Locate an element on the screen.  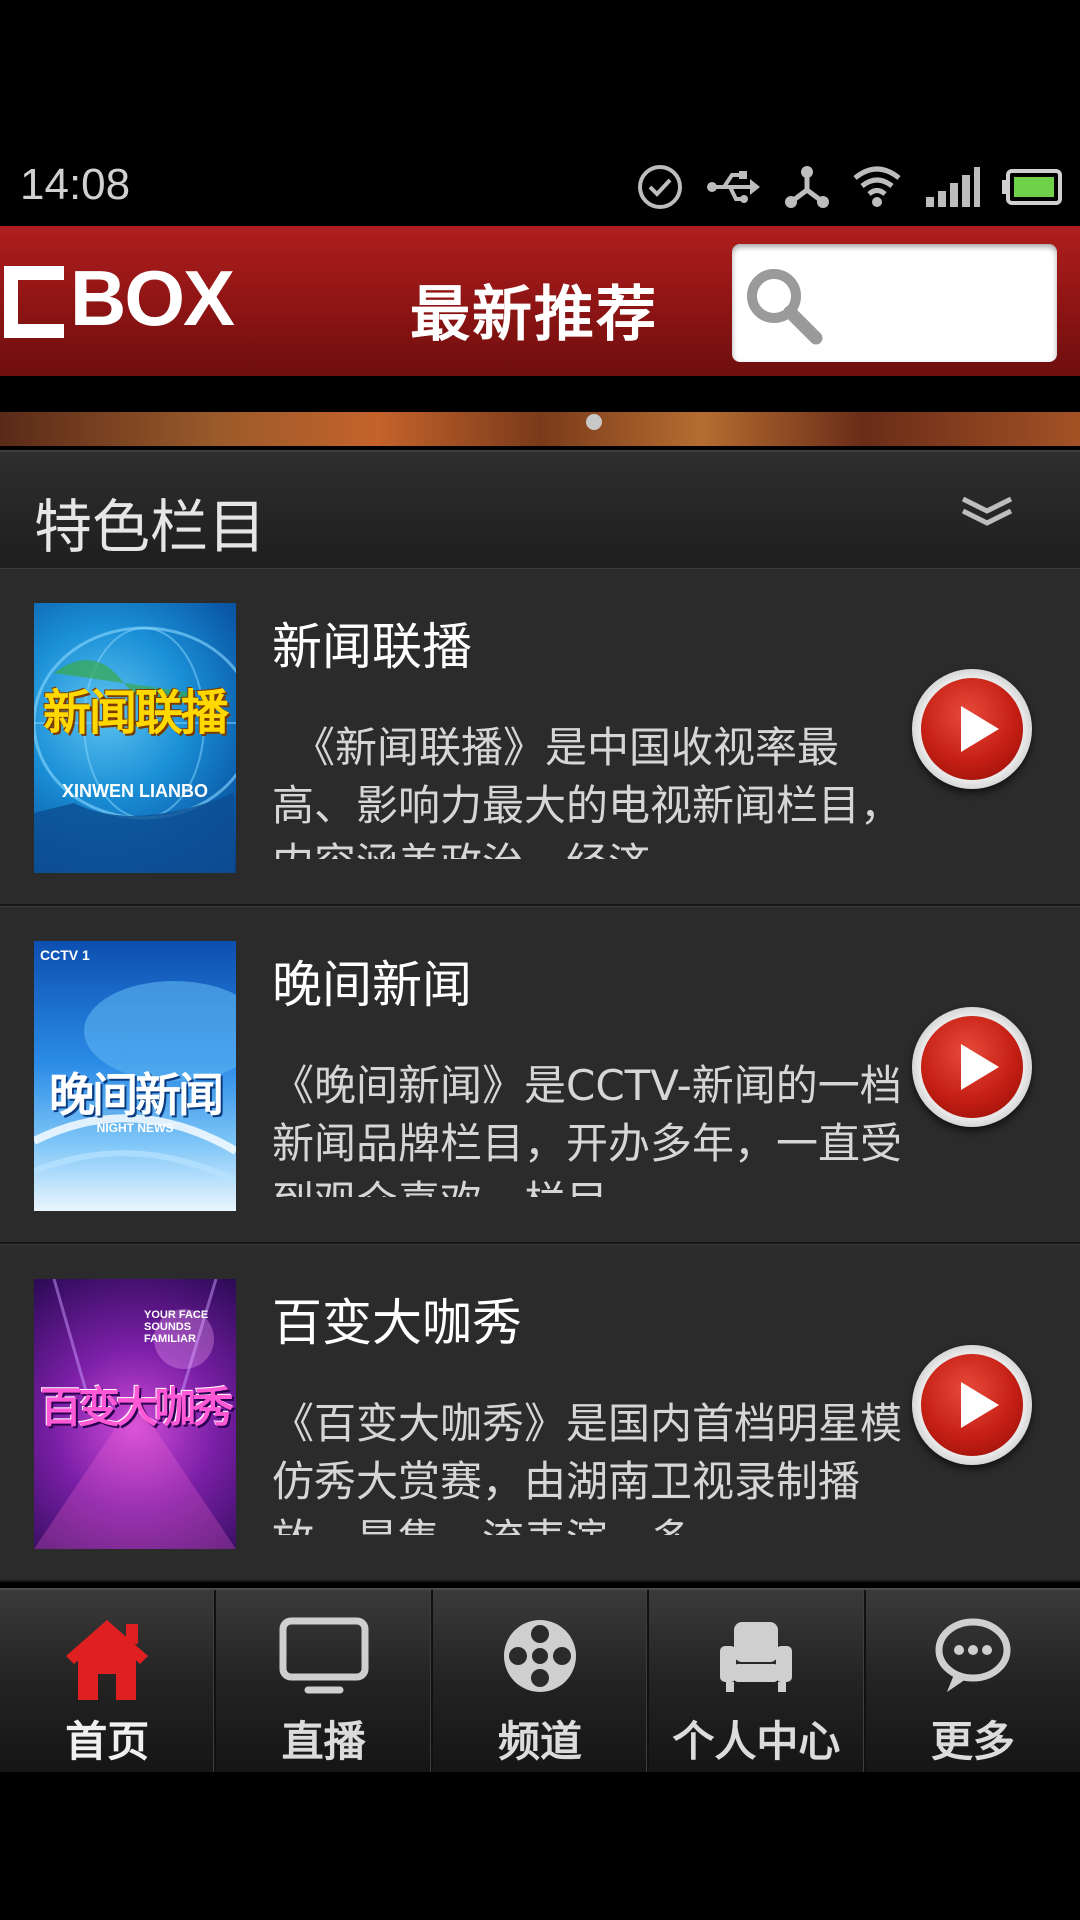
status-bar: 14:08 is located at coordinates (540, 188).